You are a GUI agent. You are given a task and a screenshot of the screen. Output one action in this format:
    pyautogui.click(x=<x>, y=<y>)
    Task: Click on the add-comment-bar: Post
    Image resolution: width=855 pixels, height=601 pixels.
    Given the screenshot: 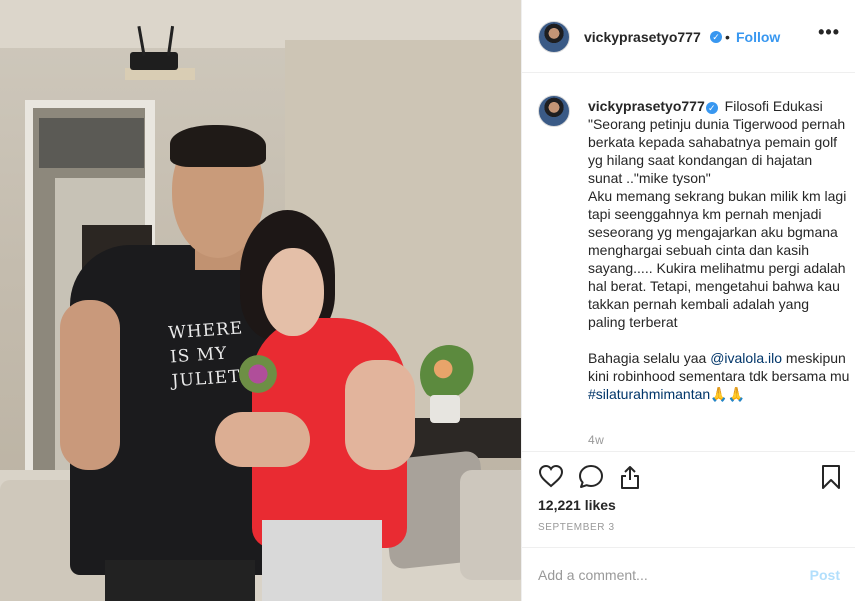 What is the action you would take?
    pyautogui.click(x=688, y=574)
    